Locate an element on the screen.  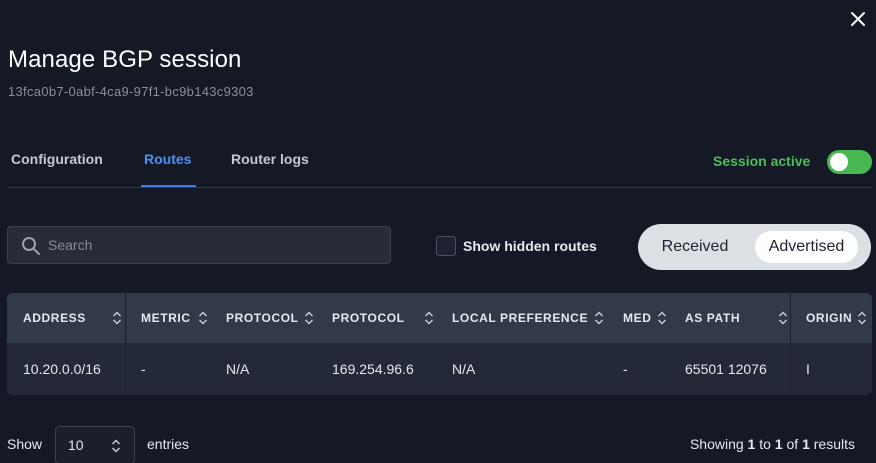
toggle-knob is located at coordinates (839, 162).